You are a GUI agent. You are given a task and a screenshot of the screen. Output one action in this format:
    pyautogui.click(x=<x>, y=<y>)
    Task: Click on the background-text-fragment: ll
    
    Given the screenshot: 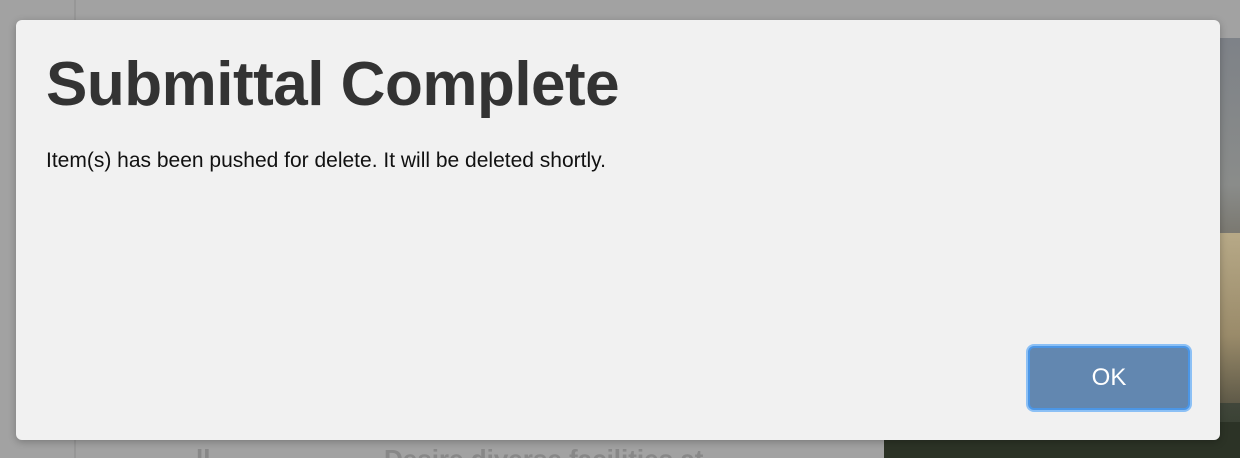 What is the action you would take?
    pyautogui.click(x=203, y=451)
    